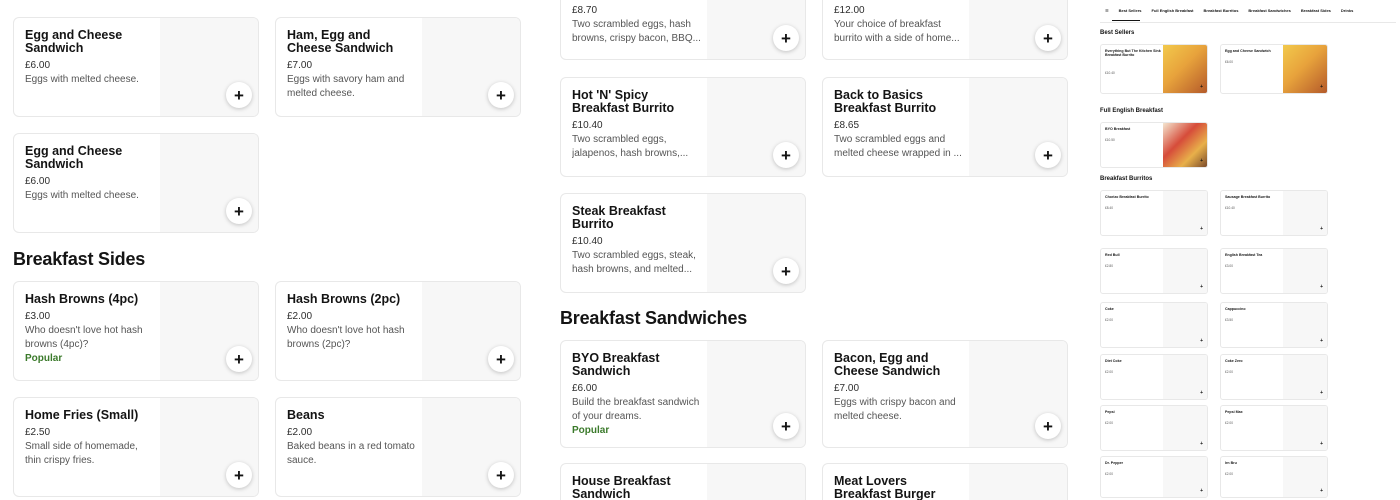 The image size is (1400, 500). Describe the element at coordinates (585, 10) in the screenshot. I see `item-price: £8.70` at that location.